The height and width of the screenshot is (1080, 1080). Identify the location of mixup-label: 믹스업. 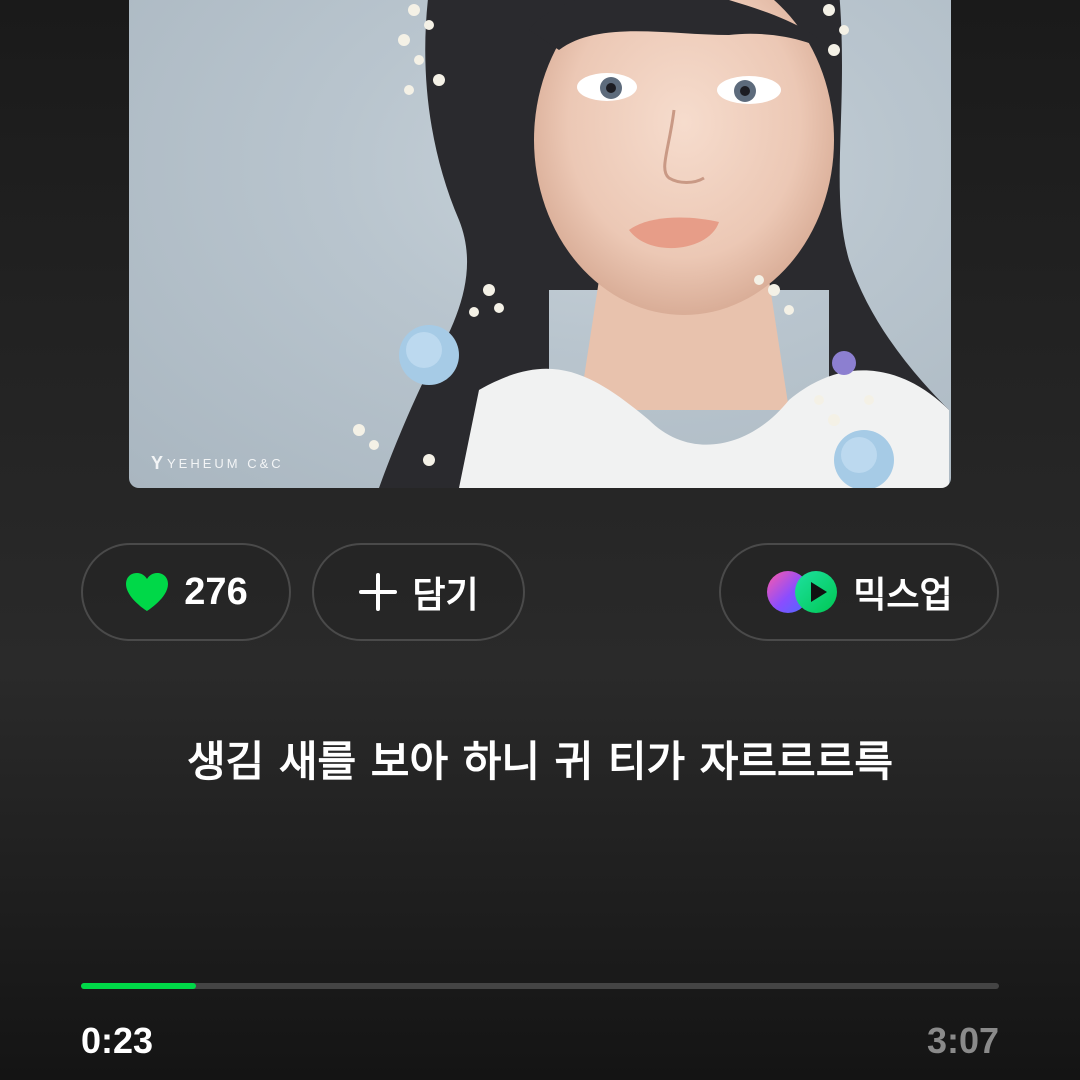
(903, 595).